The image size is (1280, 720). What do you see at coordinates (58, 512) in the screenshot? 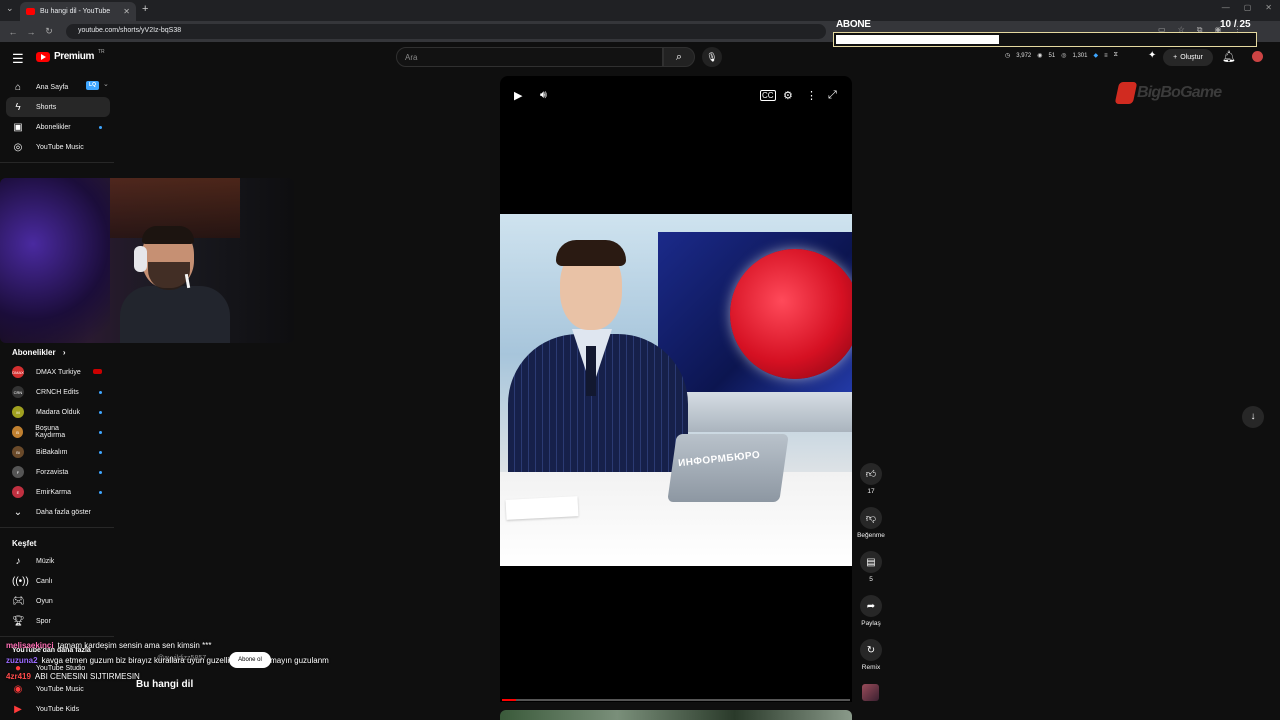
I see `show-more-button: ⌄ Daha fazla göster` at bounding box center [58, 512].